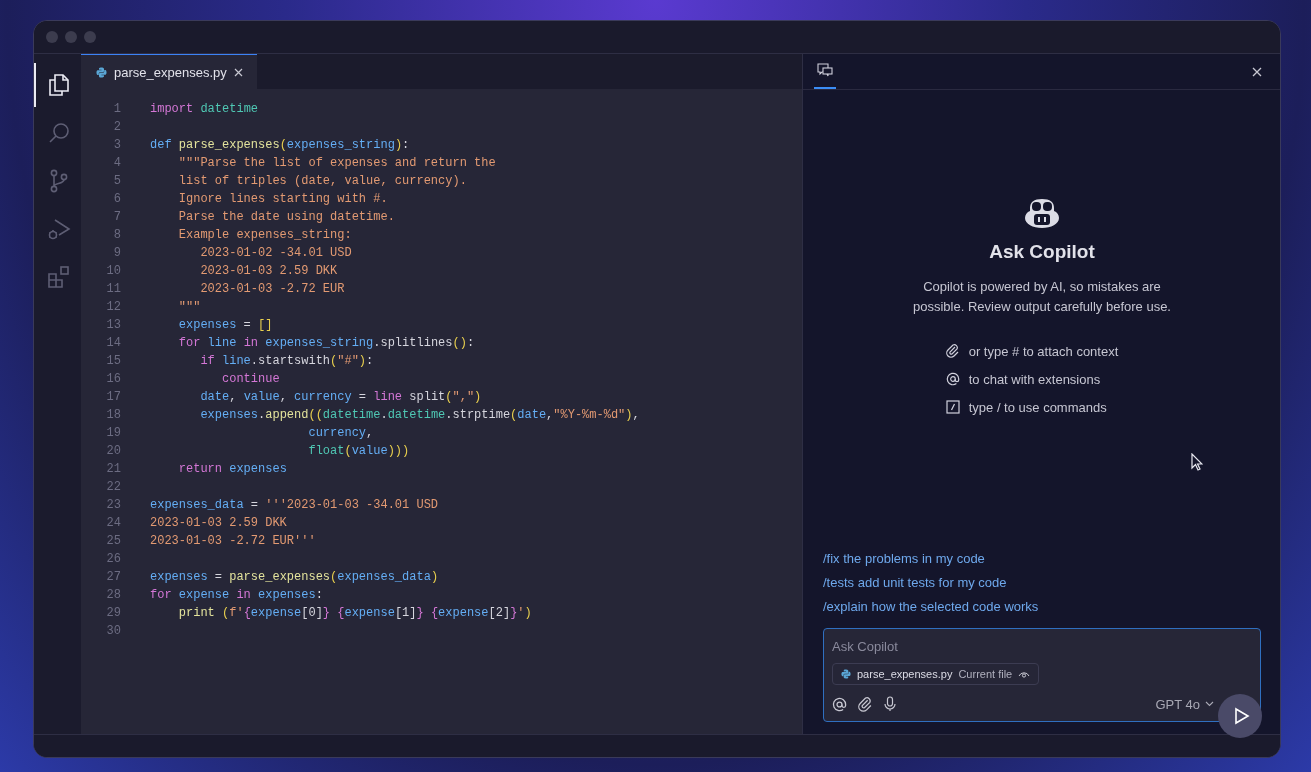  I want to click on line-number: 14, so click(113, 343).